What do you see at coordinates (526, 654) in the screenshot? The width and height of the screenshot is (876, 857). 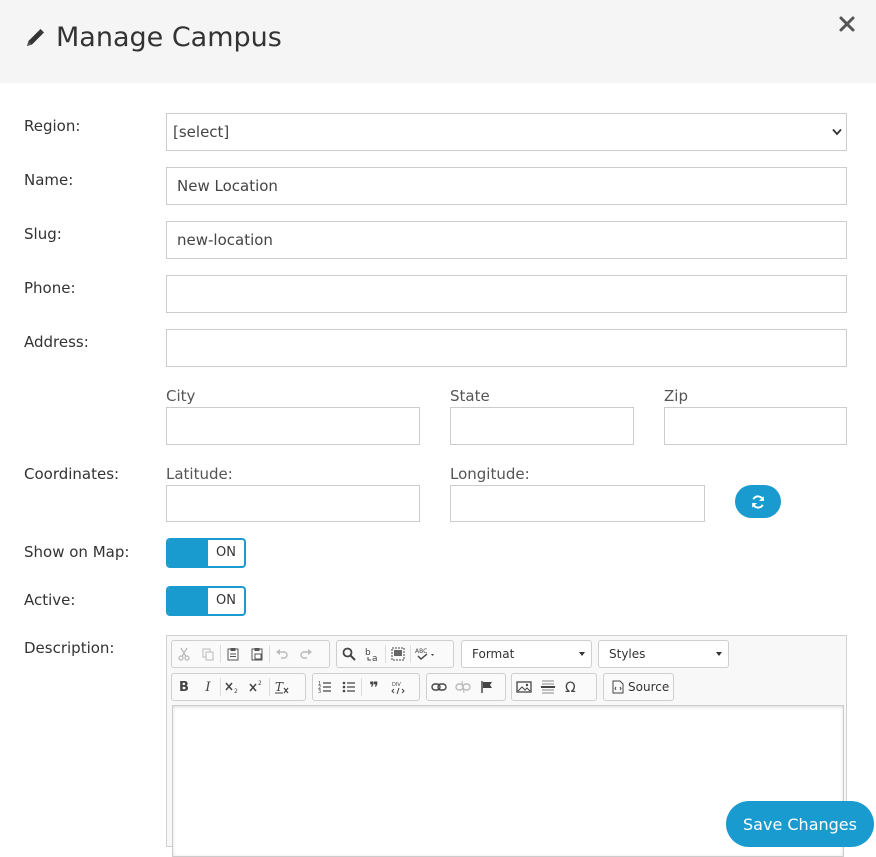 I see `format-dropdown: Format` at bounding box center [526, 654].